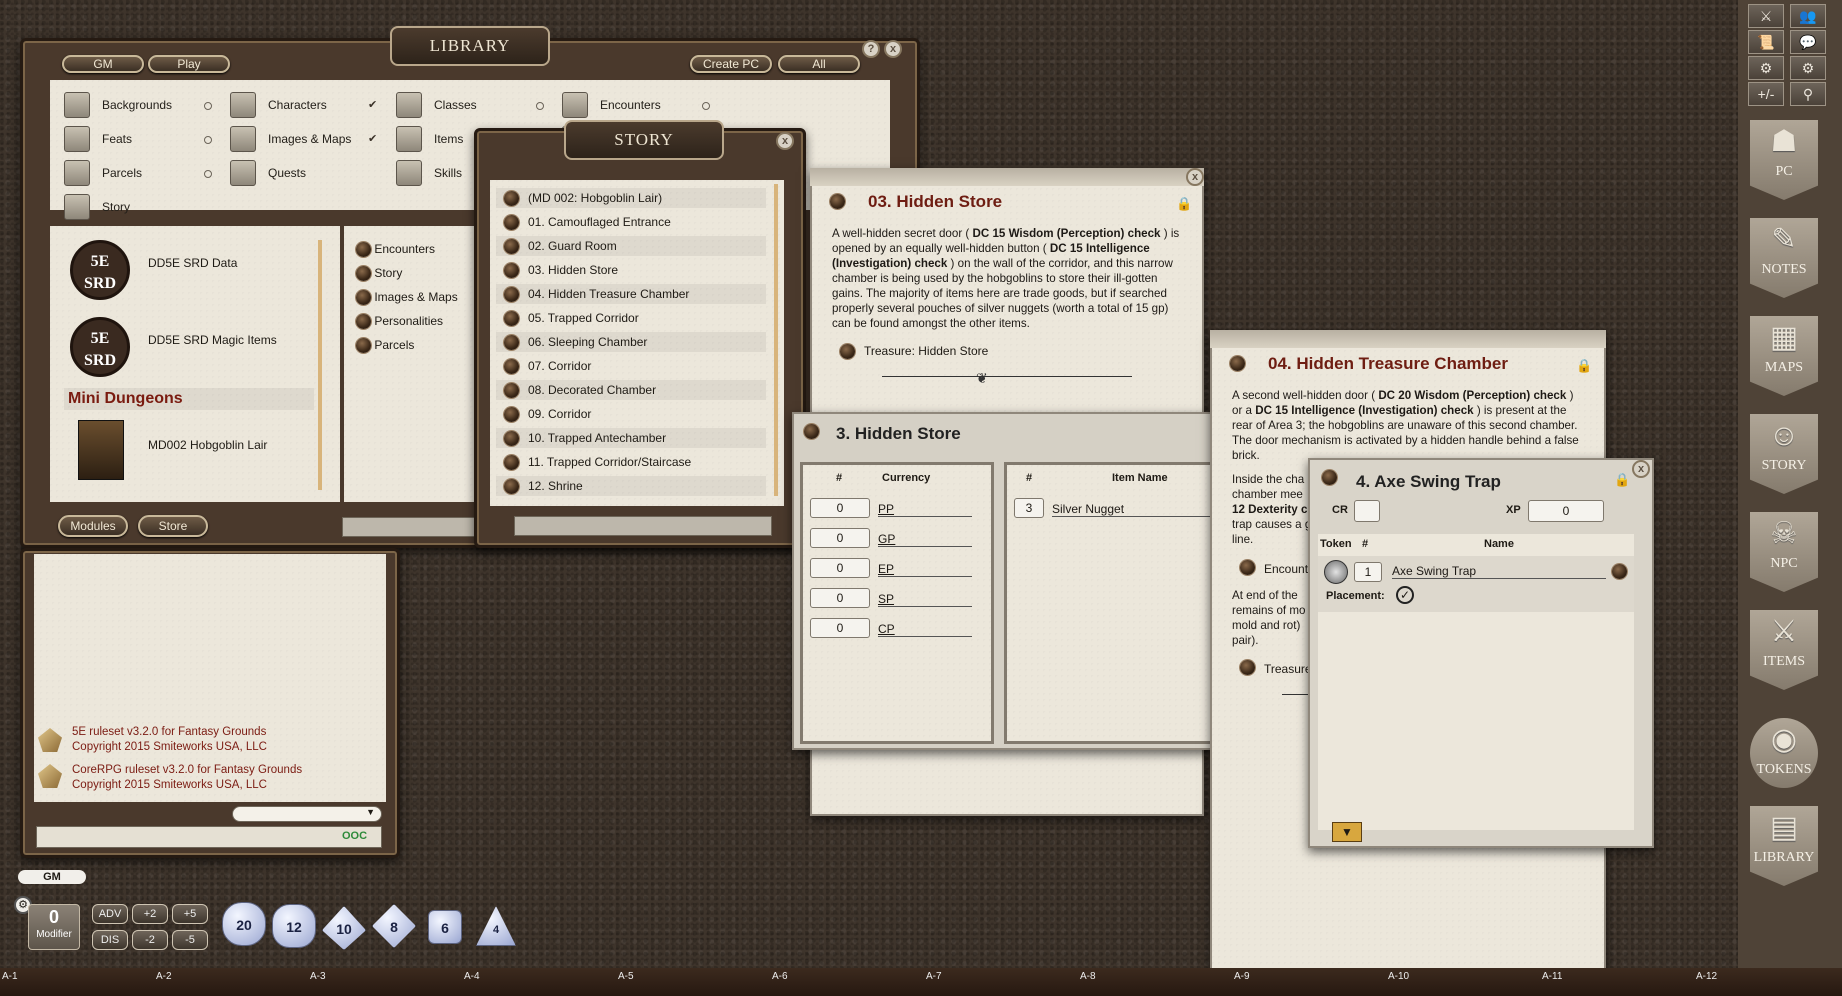 The image size is (1842, 996). What do you see at coordinates (122, 173) in the screenshot?
I see `category-parcels: Parcels` at bounding box center [122, 173].